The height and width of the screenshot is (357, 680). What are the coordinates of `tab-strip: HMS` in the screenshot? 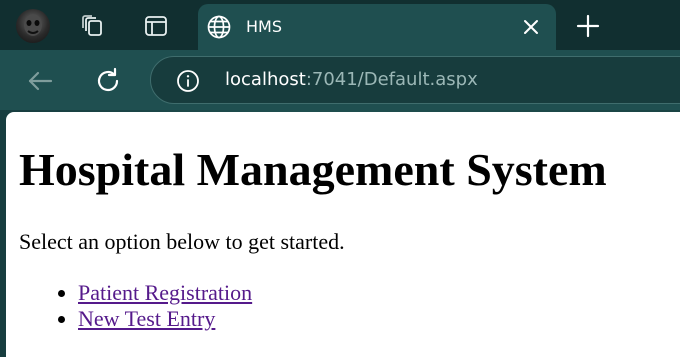 It's located at (340, 25).